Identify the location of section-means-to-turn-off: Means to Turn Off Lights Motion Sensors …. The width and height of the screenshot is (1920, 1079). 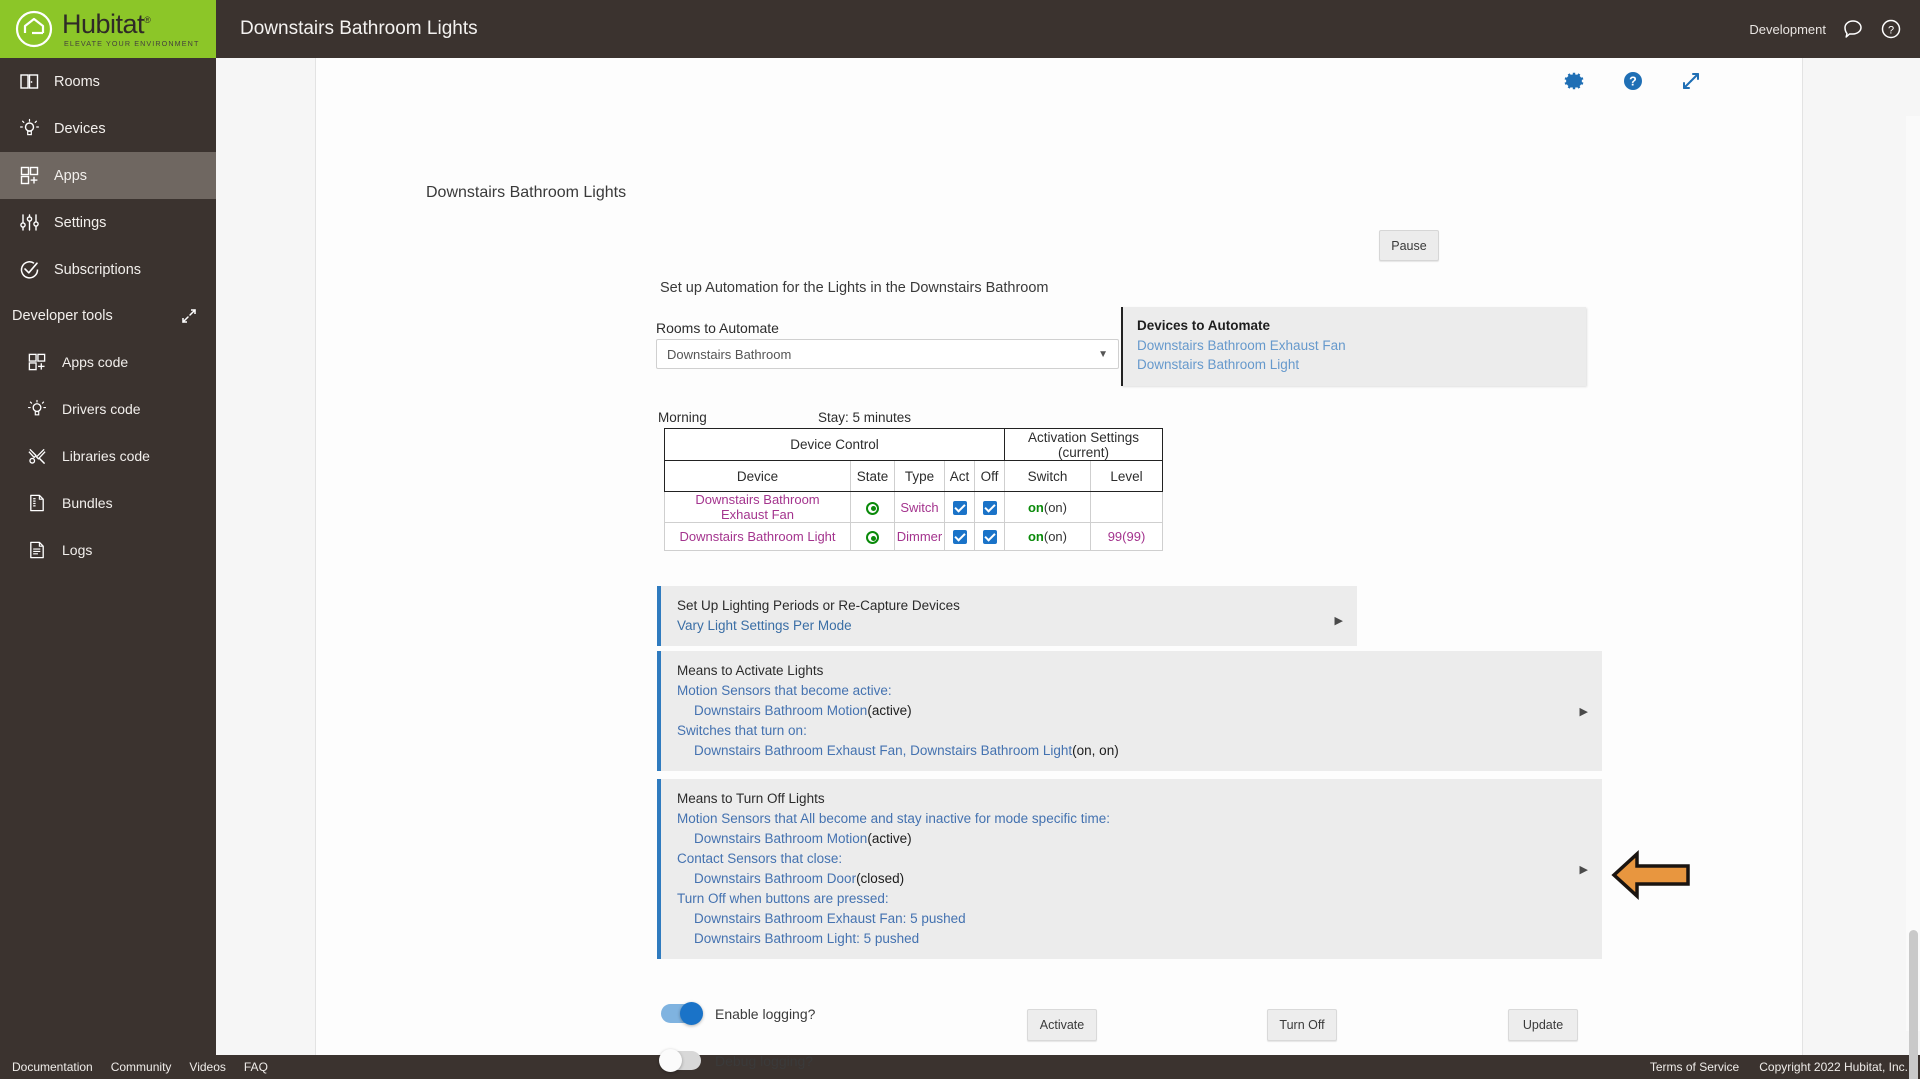
(1129, 869).